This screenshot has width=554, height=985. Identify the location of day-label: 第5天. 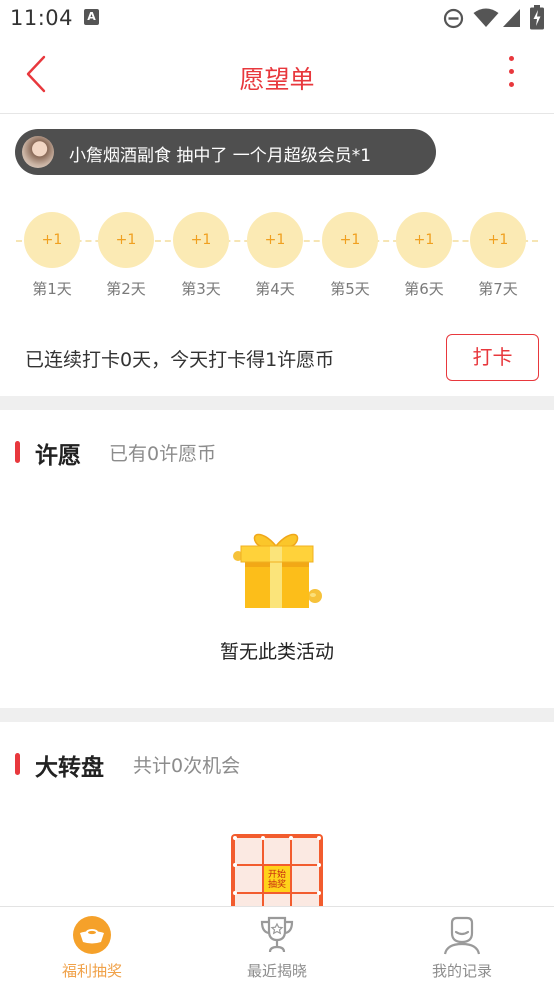
(350, 289).